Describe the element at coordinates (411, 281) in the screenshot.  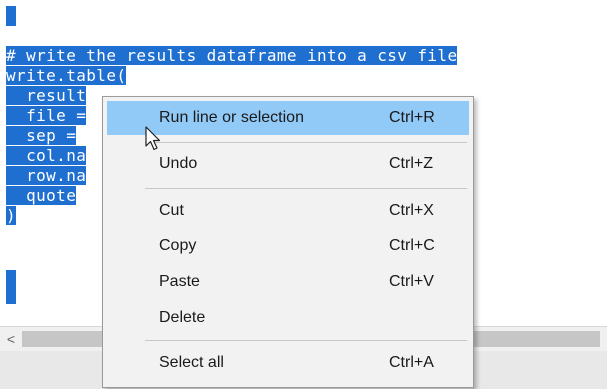
I see `menu-item-shortcut: Ctrl+V` at that location.